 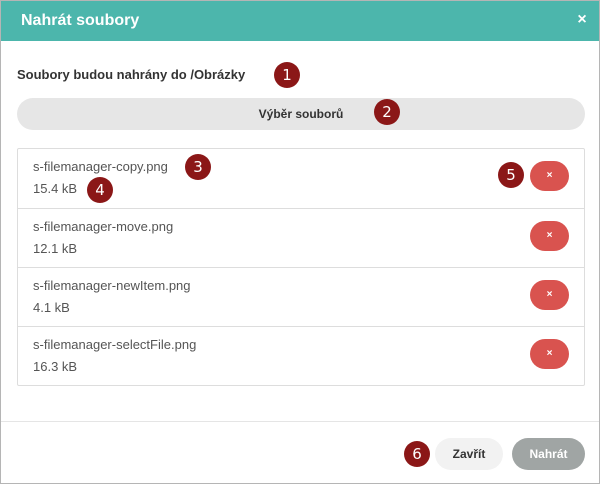 What do you see at coordinates (301, 114) in the screenshot?
I see `select-files-button: Výběr souborů` at bounding box center [301, 114].